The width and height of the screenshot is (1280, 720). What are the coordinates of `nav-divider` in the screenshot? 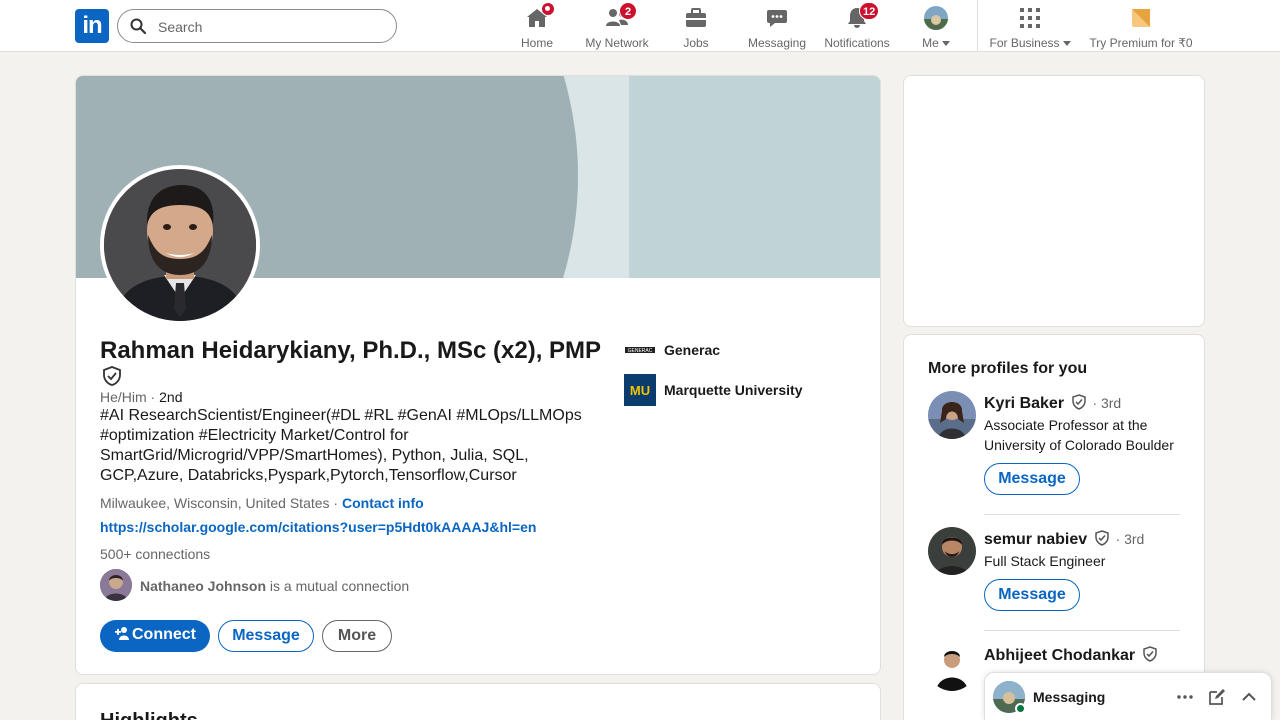 It's located at (977, 26).